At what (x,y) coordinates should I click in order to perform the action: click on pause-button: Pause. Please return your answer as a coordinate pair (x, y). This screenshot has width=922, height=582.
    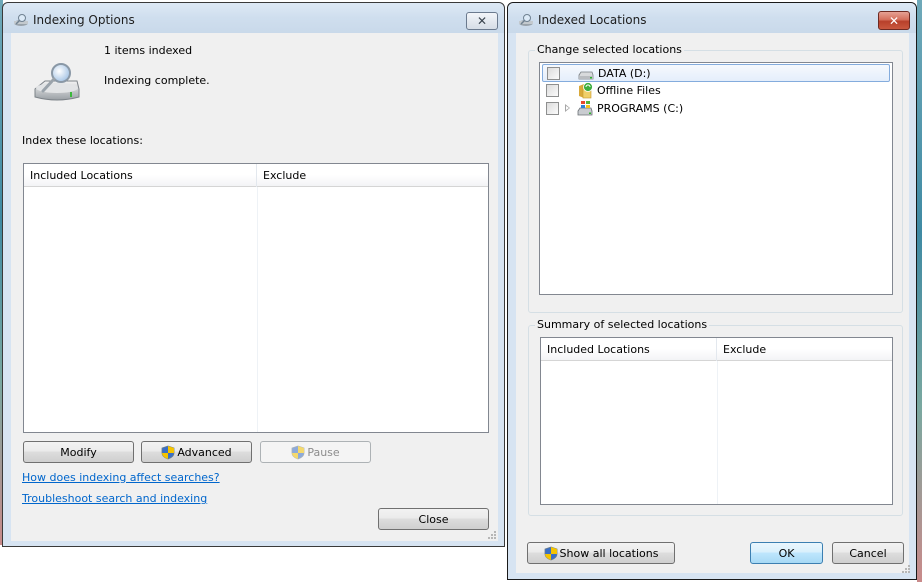
    Looking at the image, I should click on (315, 452).